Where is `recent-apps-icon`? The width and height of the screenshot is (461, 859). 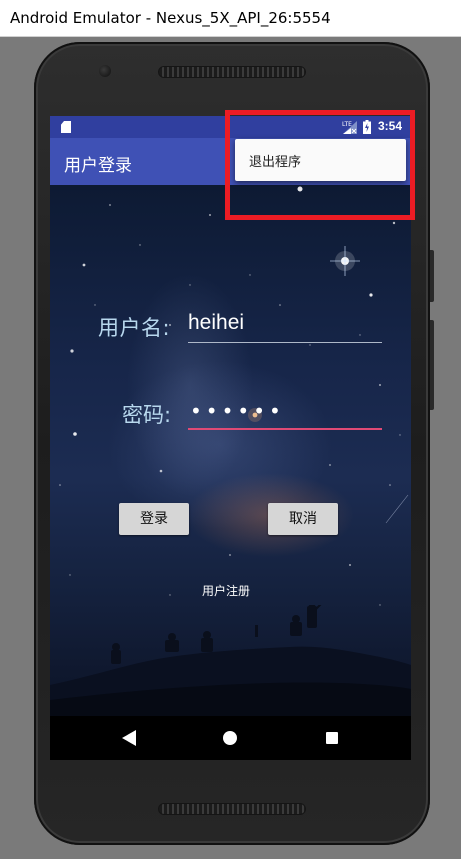 recent-apps-icon is located at coordinates (332, 738).